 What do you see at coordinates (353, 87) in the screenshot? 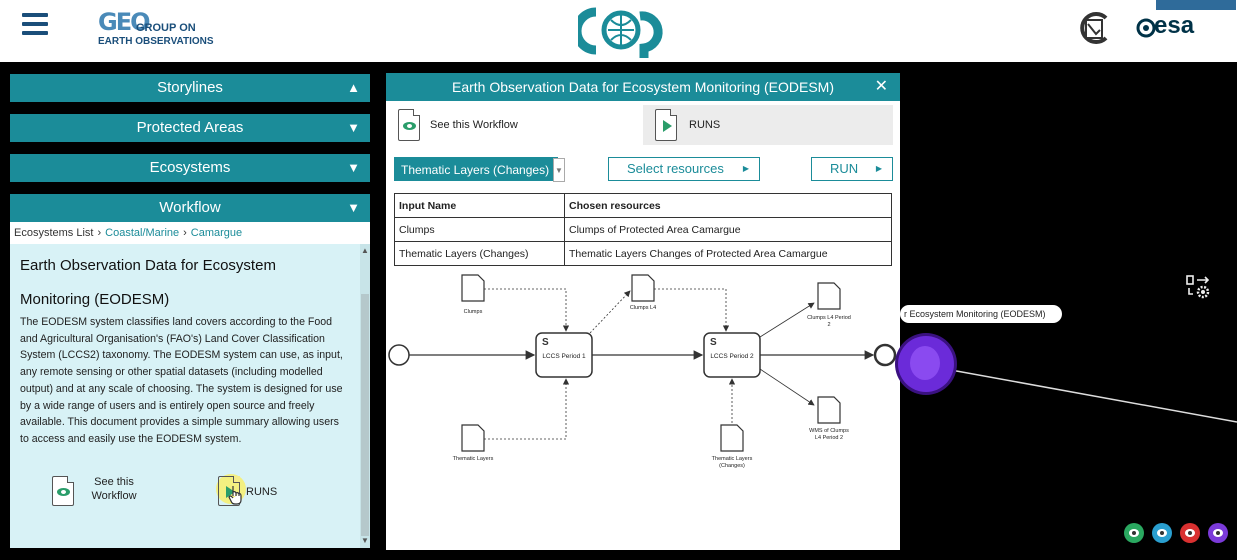
I see `chevron-up-icon: ▲` at bounding box center [353, 87].